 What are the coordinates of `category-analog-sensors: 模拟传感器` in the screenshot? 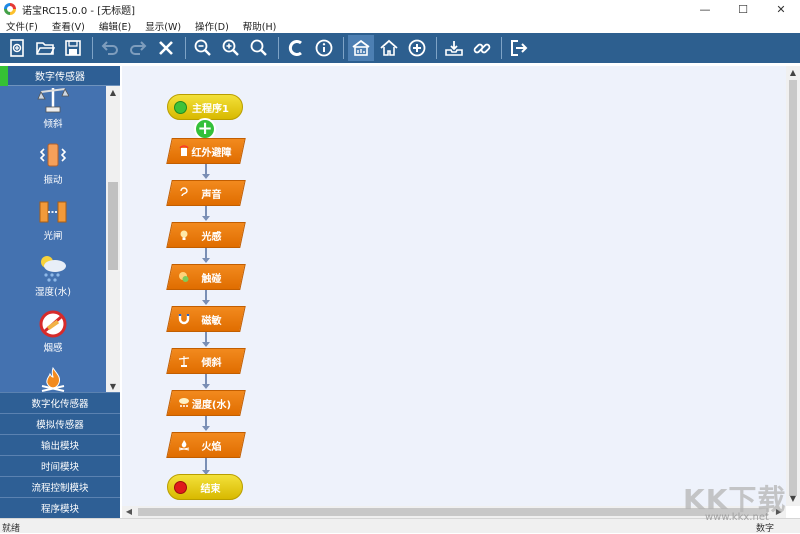 It's located at (60, 423).